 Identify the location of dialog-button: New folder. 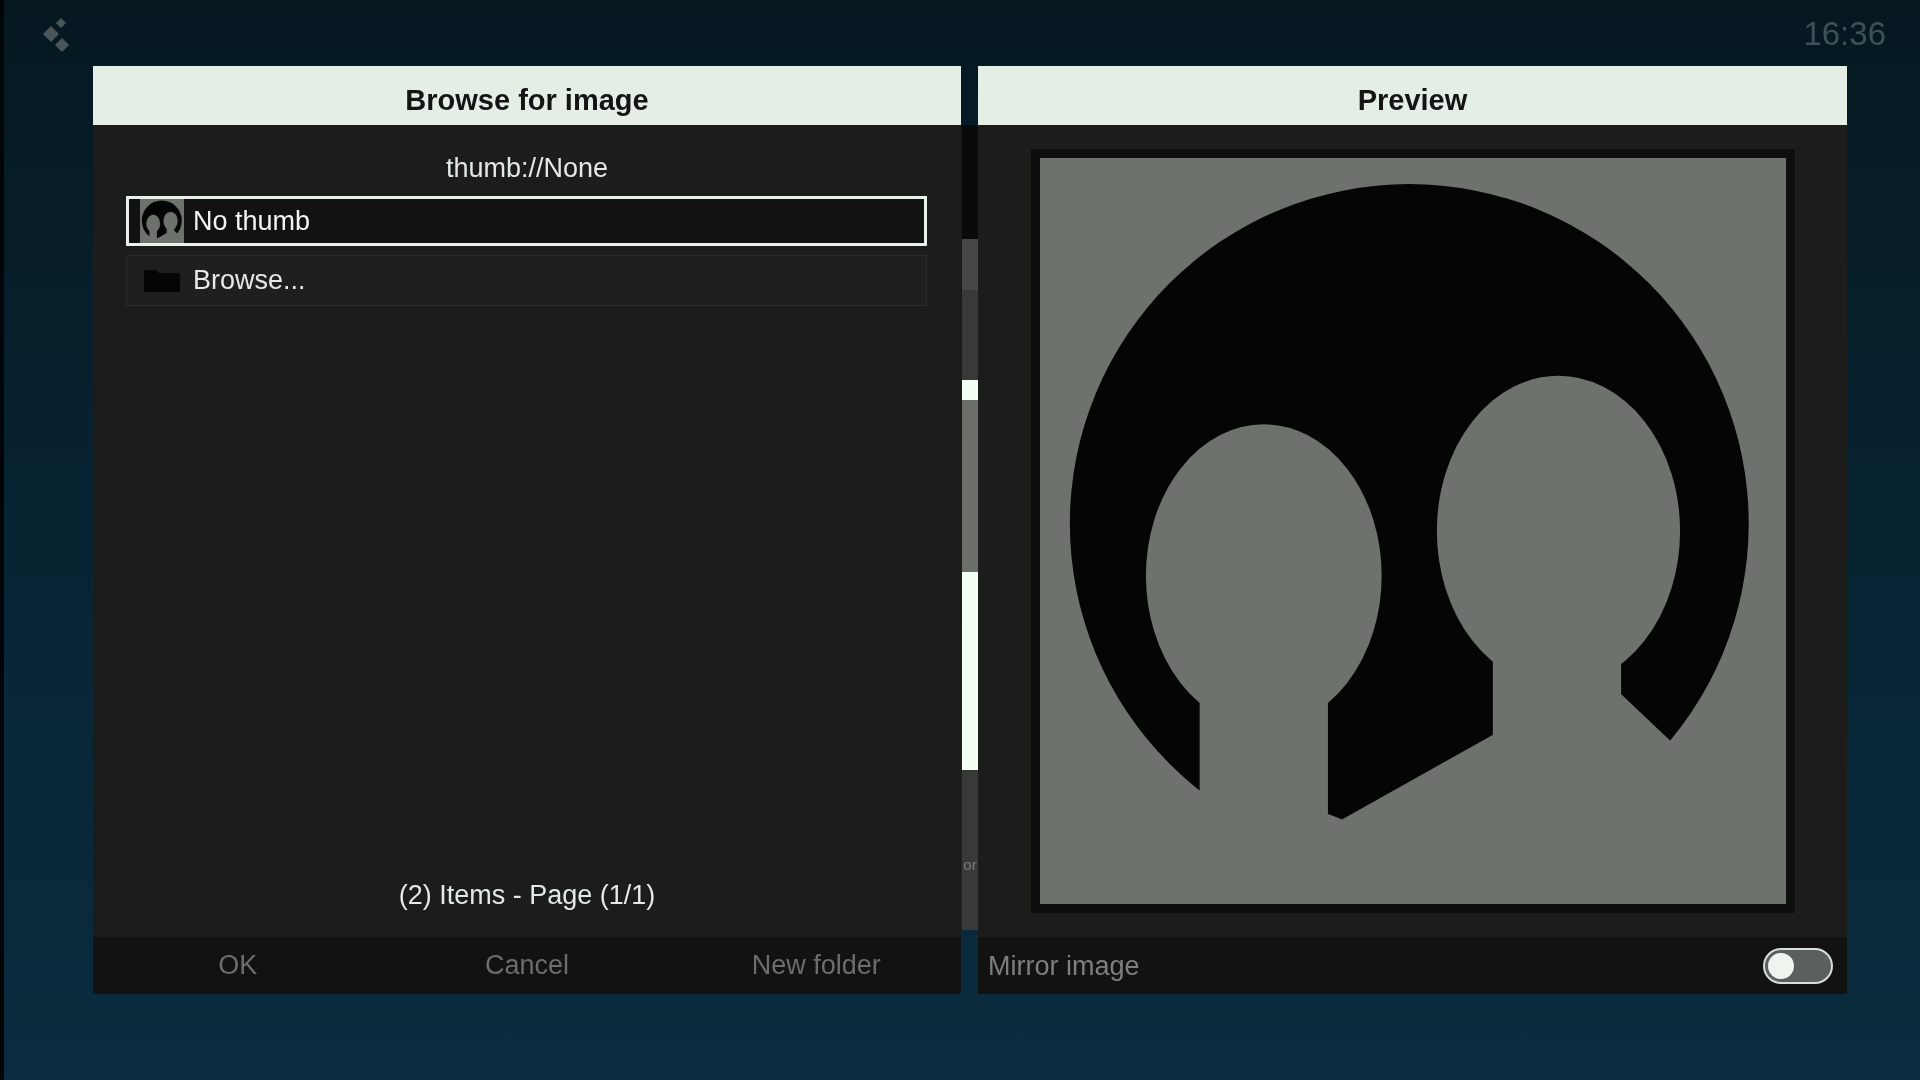
(816, 965).